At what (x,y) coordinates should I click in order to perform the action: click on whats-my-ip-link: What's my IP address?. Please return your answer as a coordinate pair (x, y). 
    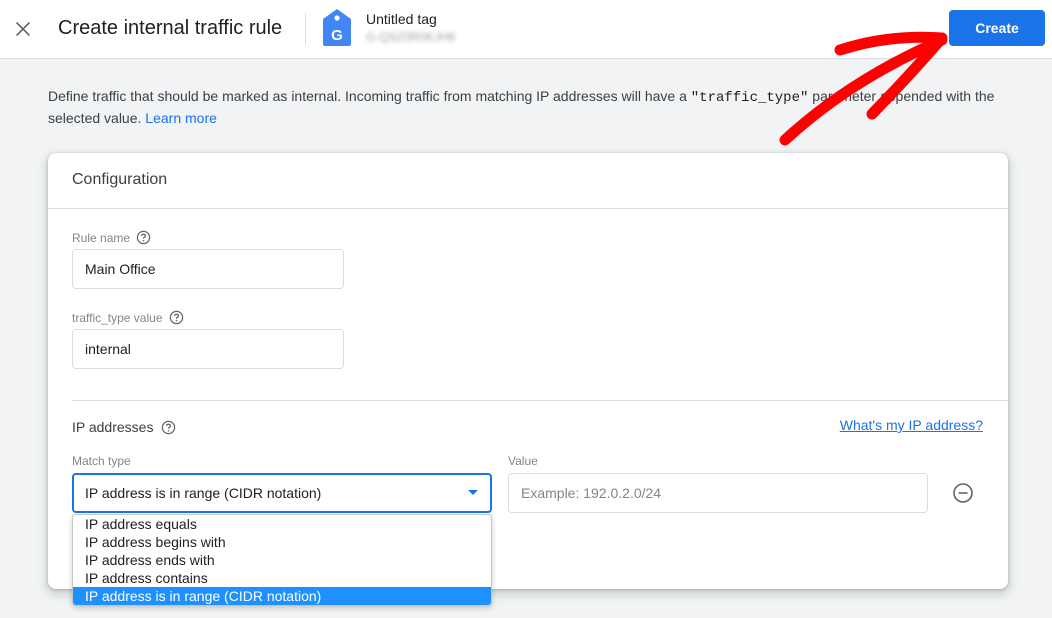
    Looking at the image, I should click on (911, 425).